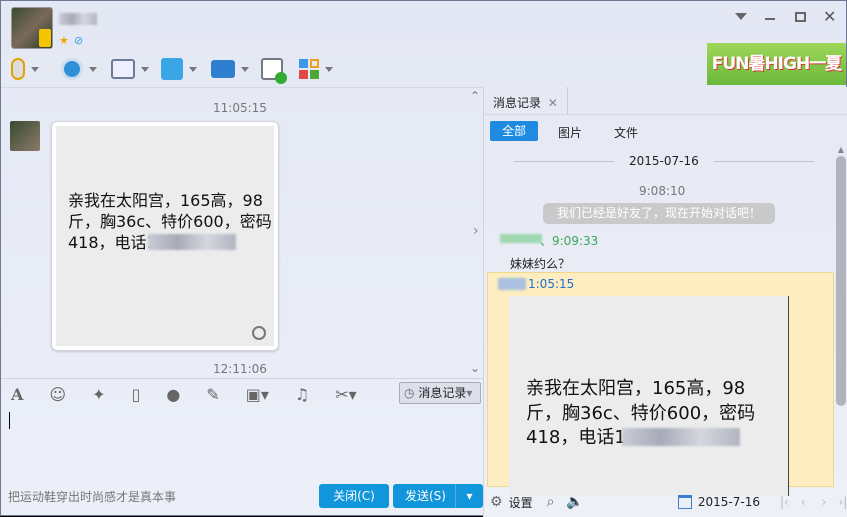 This screenshot has width=847, height=517. I want to click on contact-name, so click(78, 19).